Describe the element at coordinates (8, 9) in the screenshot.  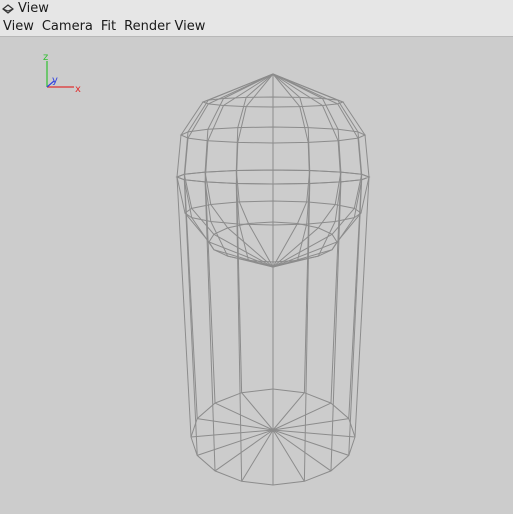
I see `view-icon` at that location.